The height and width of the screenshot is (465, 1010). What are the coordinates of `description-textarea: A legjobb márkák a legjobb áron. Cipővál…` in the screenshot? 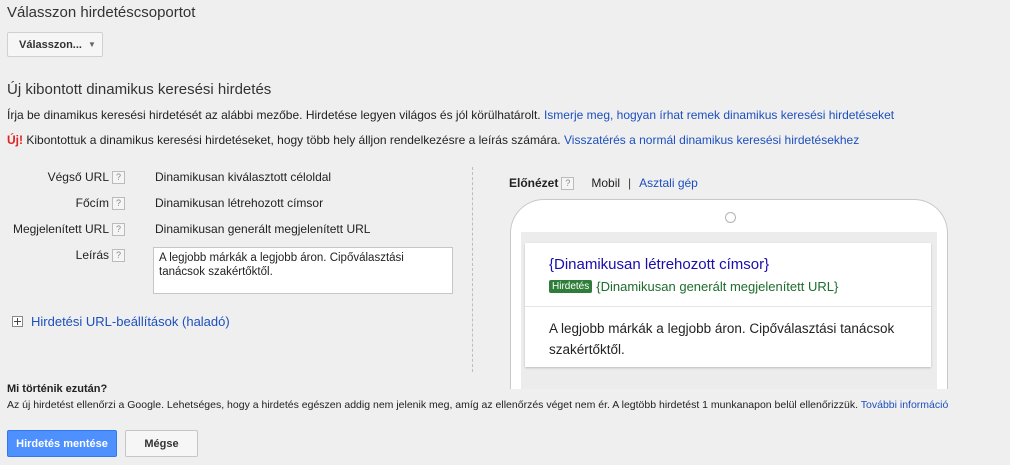 It's located at (303, 270).